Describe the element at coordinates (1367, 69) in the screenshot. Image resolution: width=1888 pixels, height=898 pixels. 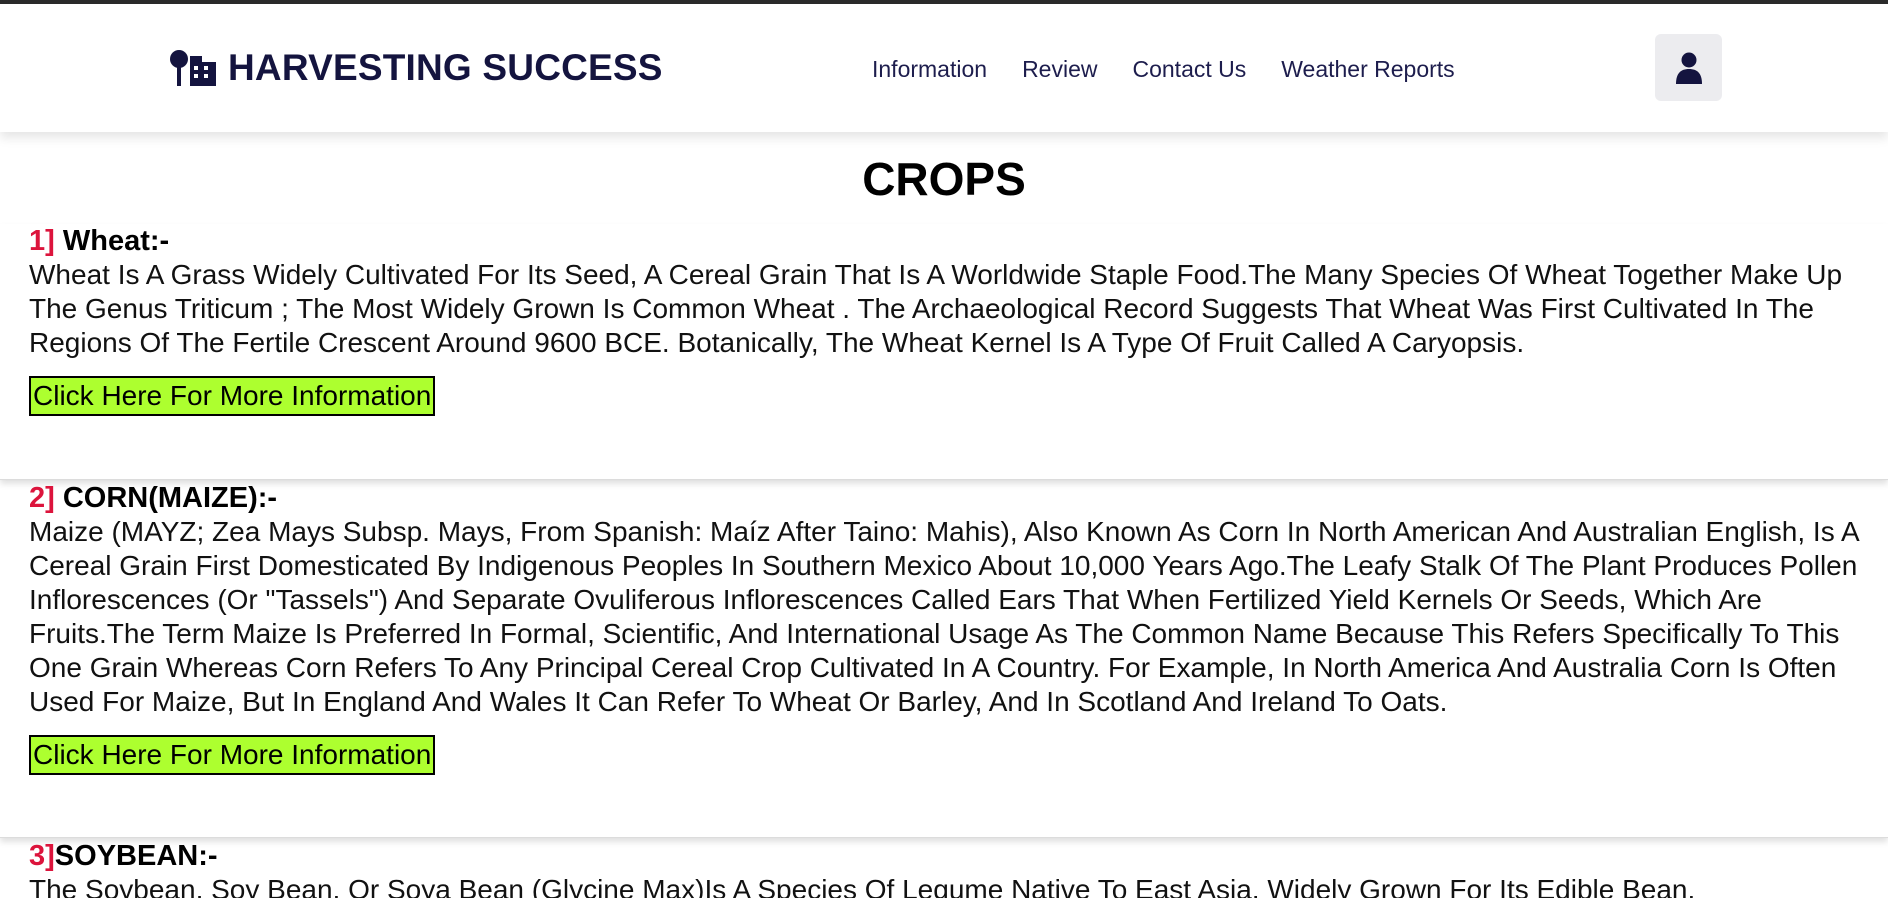
I see `nav-weather-reports: Weather Reports` at that location.